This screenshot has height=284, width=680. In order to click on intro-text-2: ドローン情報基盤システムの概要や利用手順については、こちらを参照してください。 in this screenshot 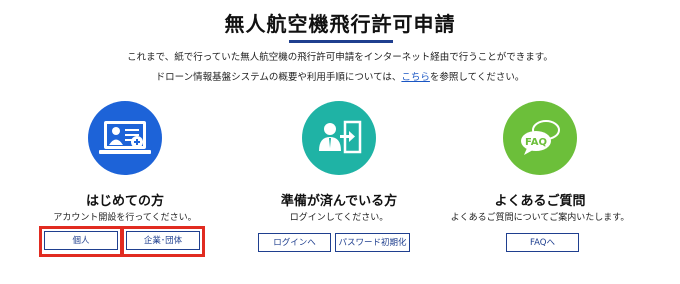, I will do `click(340, 76)`.